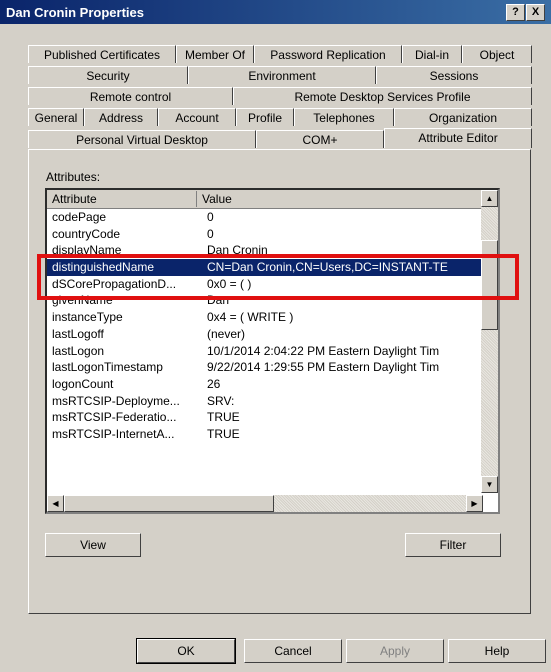  What do you see at coordinates (265, 117) in the screenshot?
I see `tab-profile: Profile` at bounding box center [265, 117].